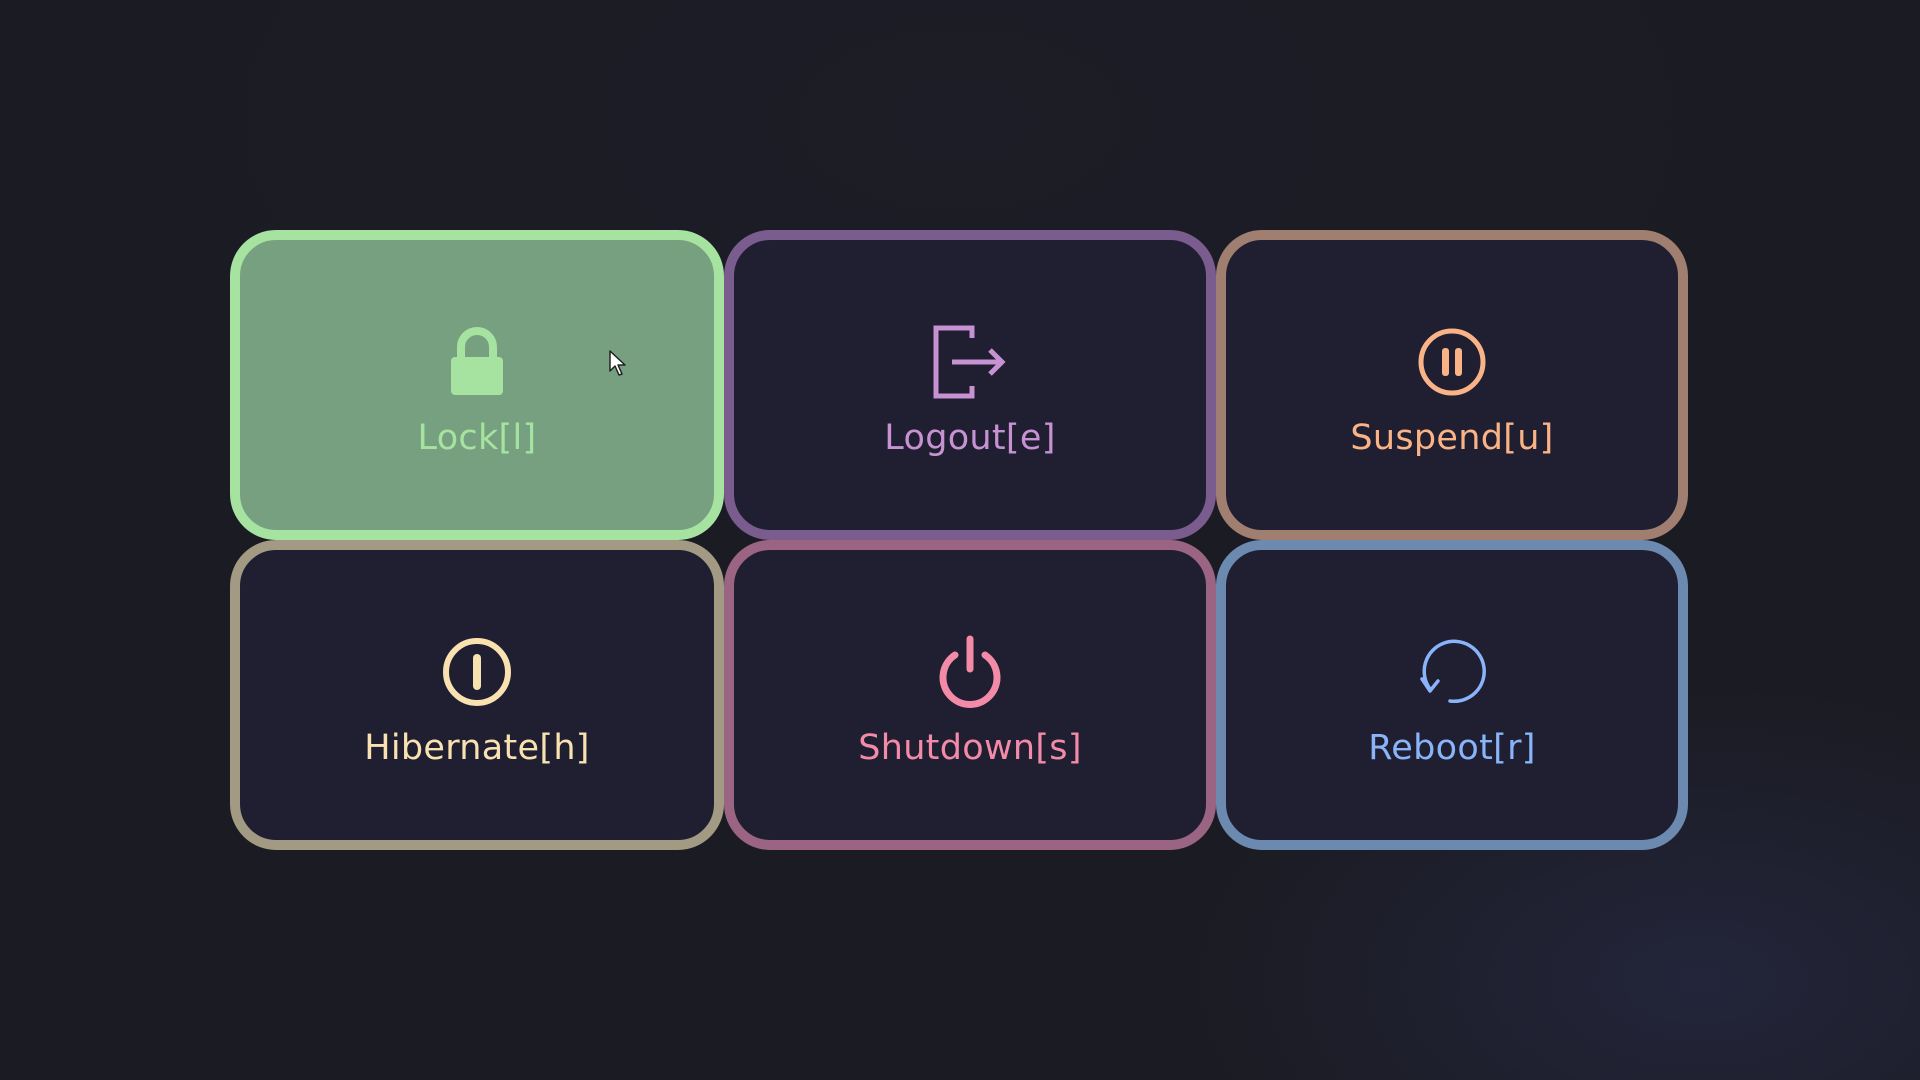  What do you see at coordinates (1452, 672) in the screenshot?
I see `reboot-icon` at bounding box center [1452, 672].